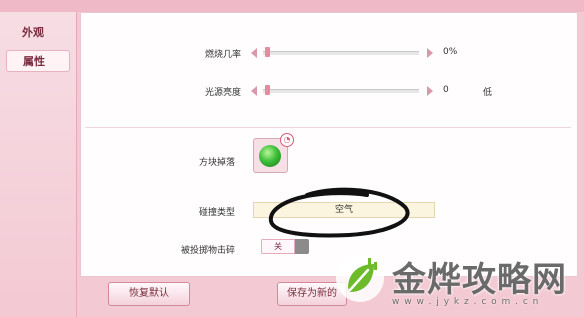 This screenshot has height=317, width=584. What do you see at coordinates (222, 55) in the screenshot?
I see `burn-rate-label: 燃烧几率` at bounding box center [222, 55].